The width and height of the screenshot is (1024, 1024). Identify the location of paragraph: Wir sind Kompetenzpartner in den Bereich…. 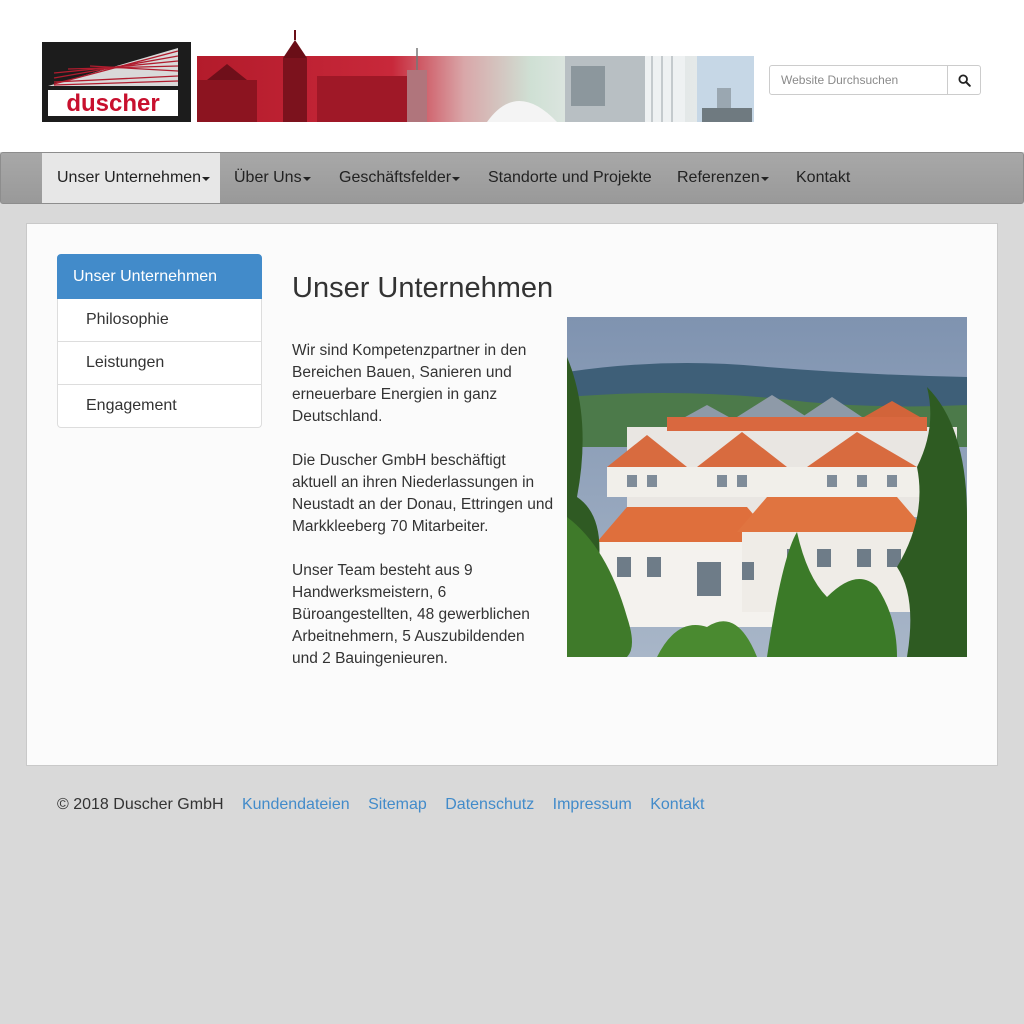
(409, 383).